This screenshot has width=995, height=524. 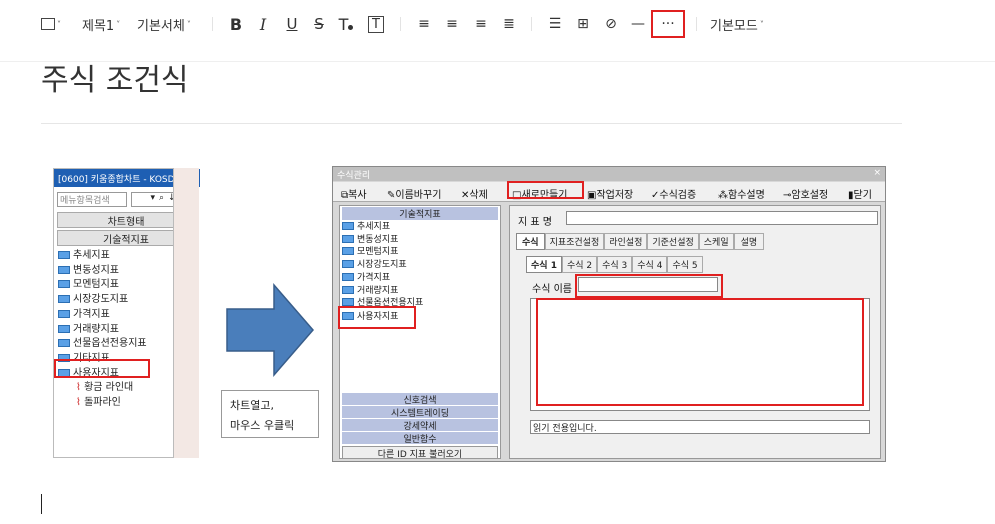 I want to click on align-justify-icon: ≣, so click(x=509, y=24).